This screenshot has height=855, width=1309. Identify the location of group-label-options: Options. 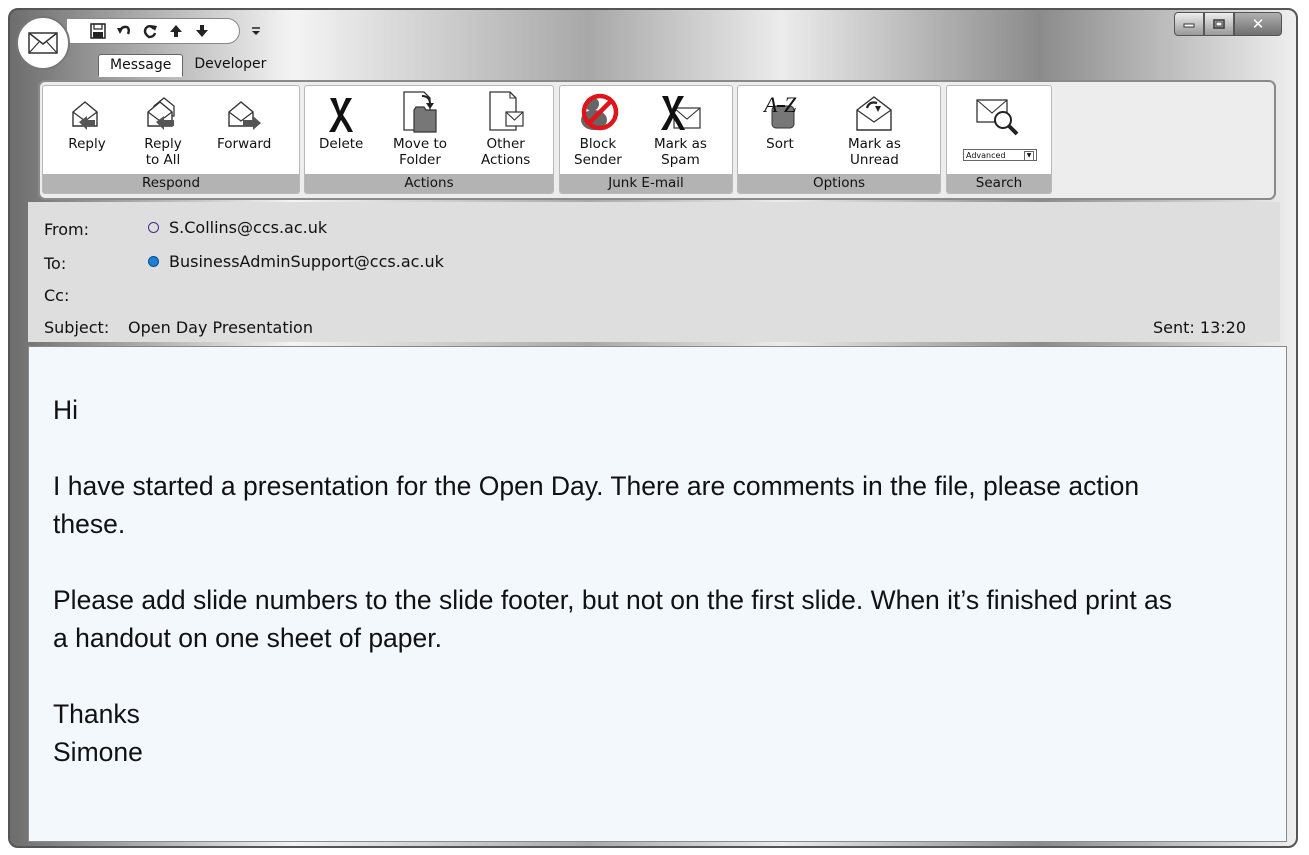
(839, 183).